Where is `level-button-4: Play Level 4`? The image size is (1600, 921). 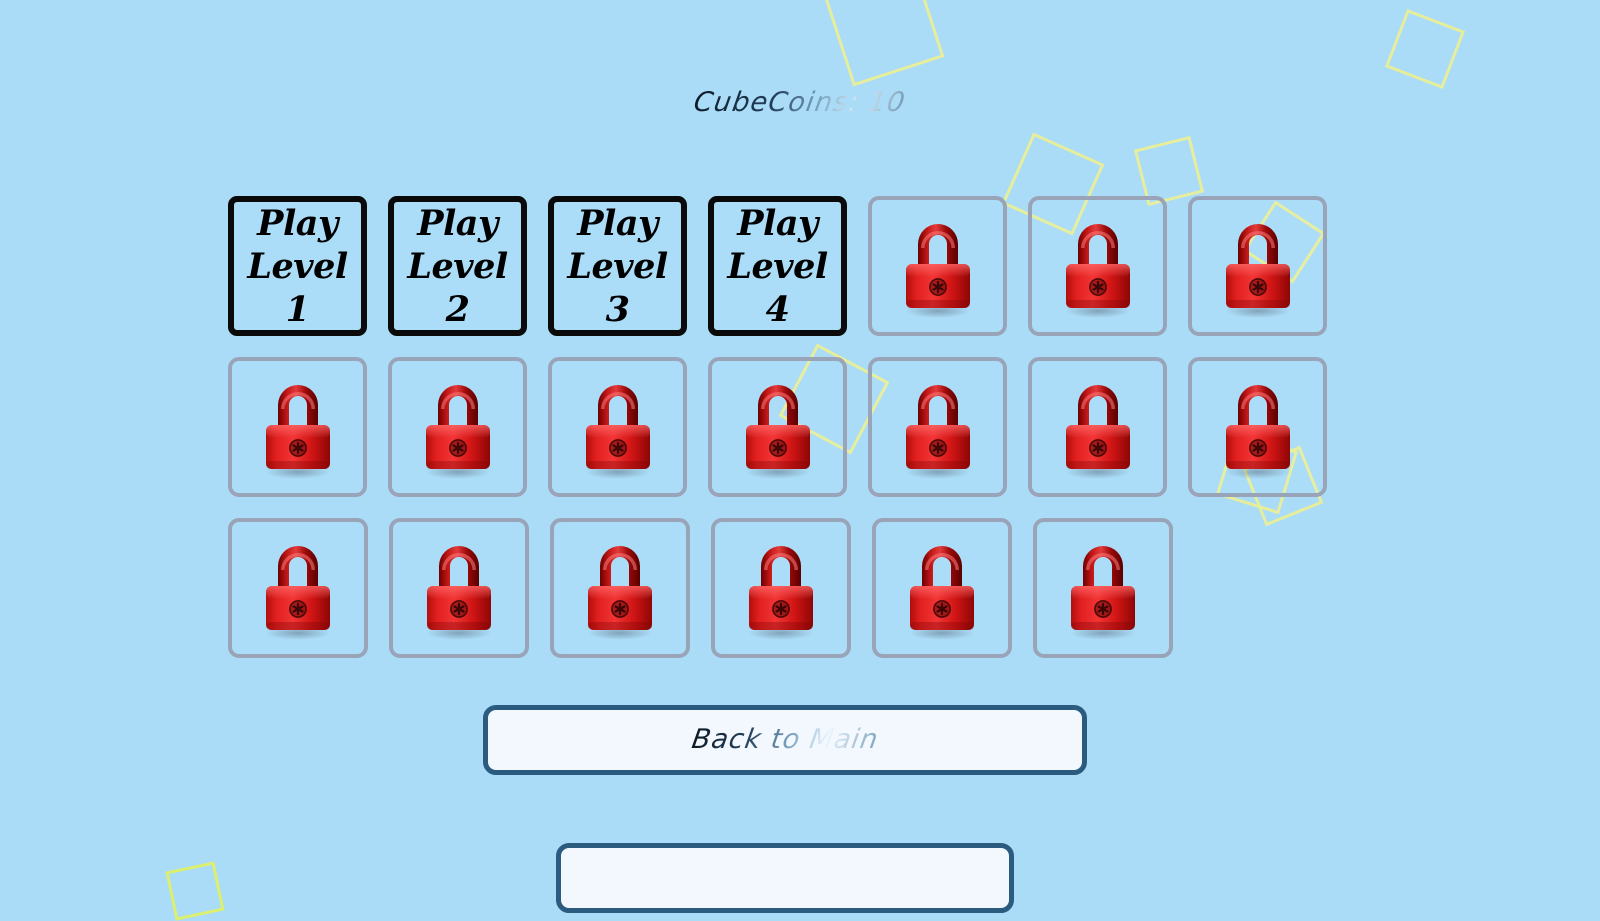
level-button-4: Play Level 4 is located at coordinates (778, 266).